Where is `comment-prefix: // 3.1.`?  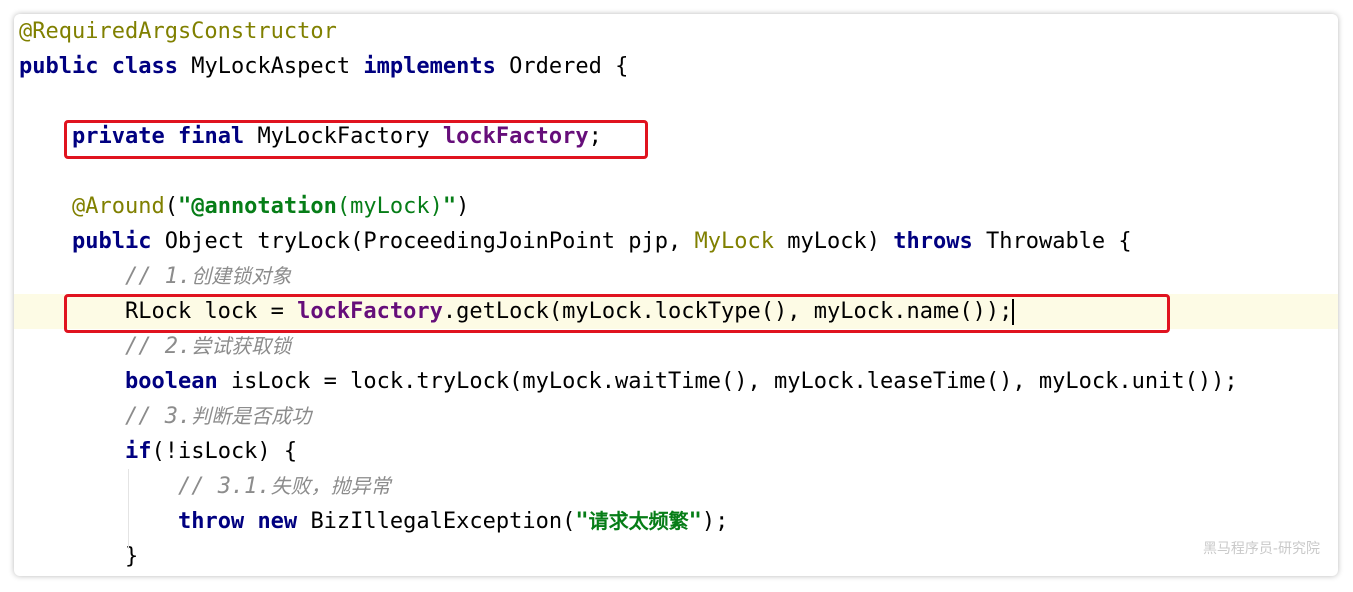 comment-prefix: // 3.1. is located at coordinates (224, 486).